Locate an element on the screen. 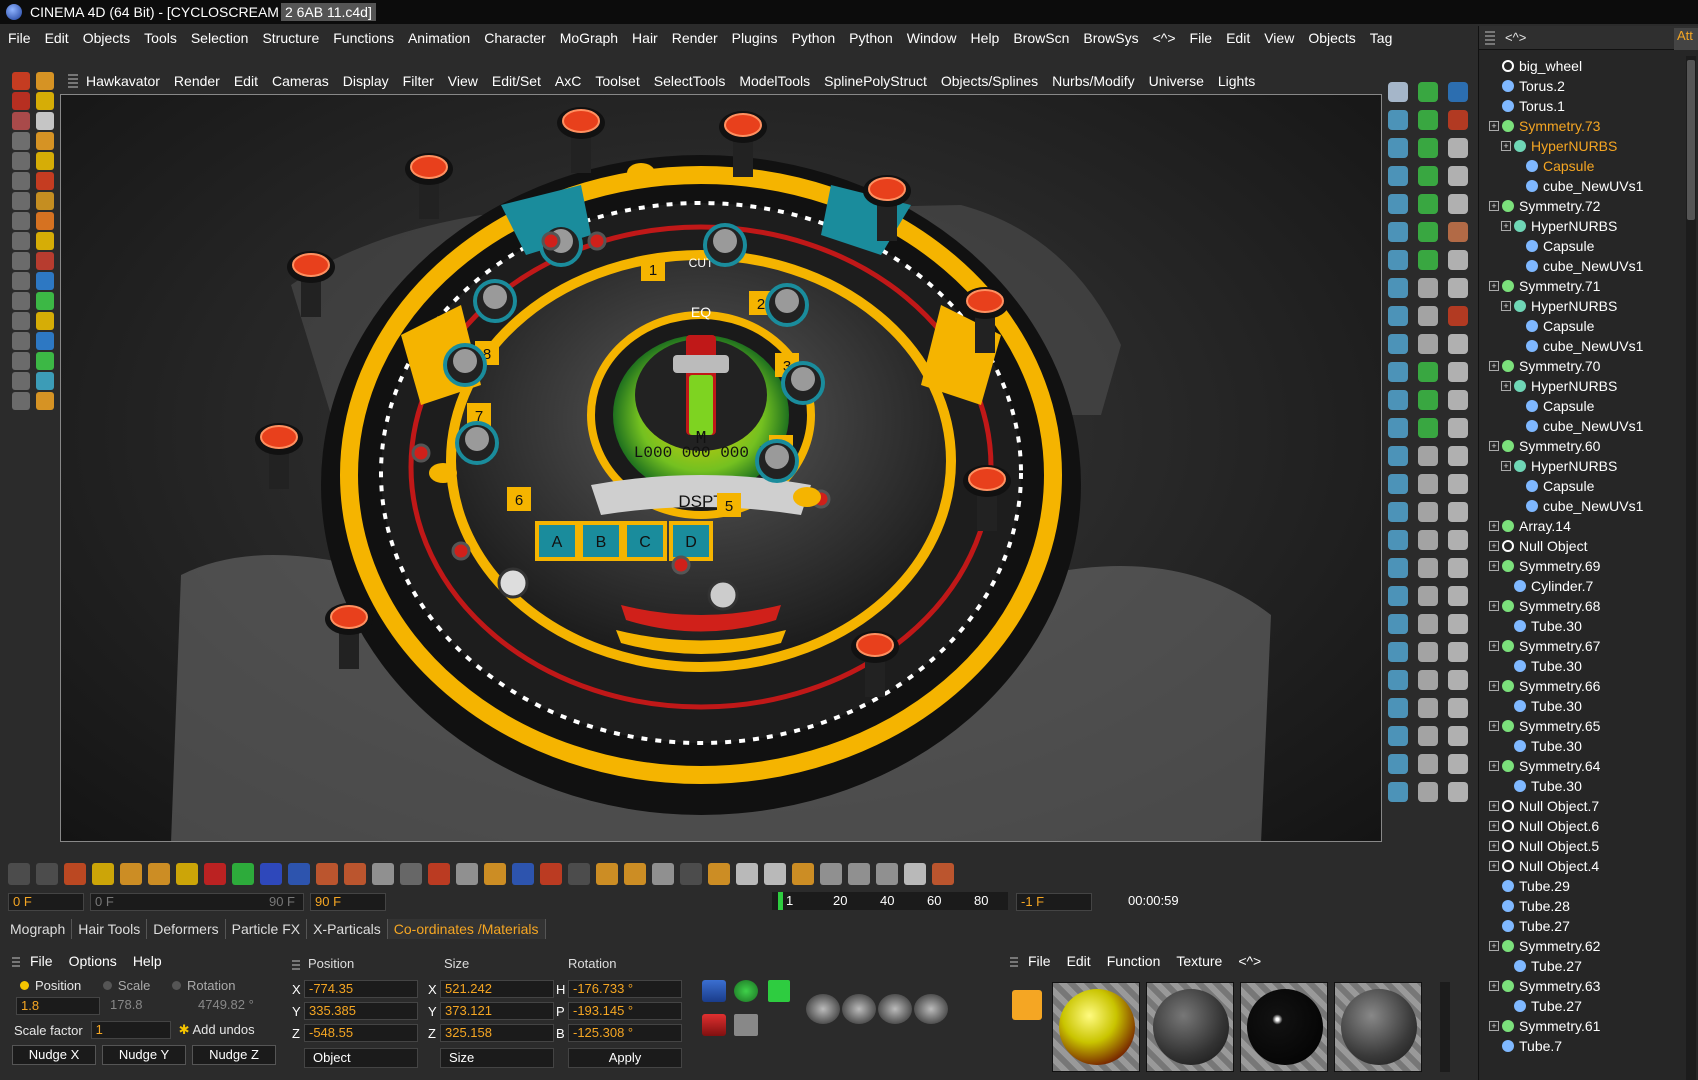 The width and height of the screenshot is (1698, 1080). object-row: + HyperNURBS is located at coordinates (1579, 306).